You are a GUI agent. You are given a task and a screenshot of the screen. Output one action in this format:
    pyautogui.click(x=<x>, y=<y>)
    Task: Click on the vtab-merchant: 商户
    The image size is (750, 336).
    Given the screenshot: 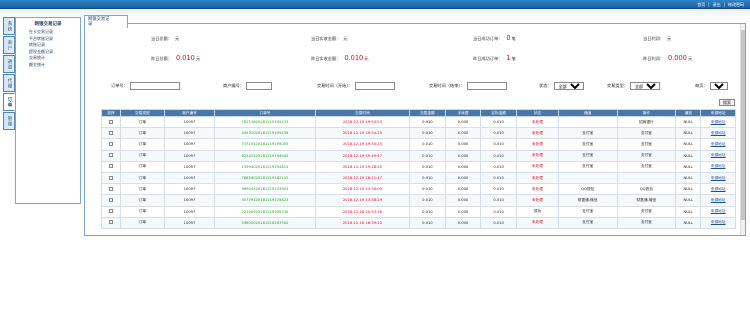 What is the action you would take?
    pyautogui.click(x=9, y=45)
    